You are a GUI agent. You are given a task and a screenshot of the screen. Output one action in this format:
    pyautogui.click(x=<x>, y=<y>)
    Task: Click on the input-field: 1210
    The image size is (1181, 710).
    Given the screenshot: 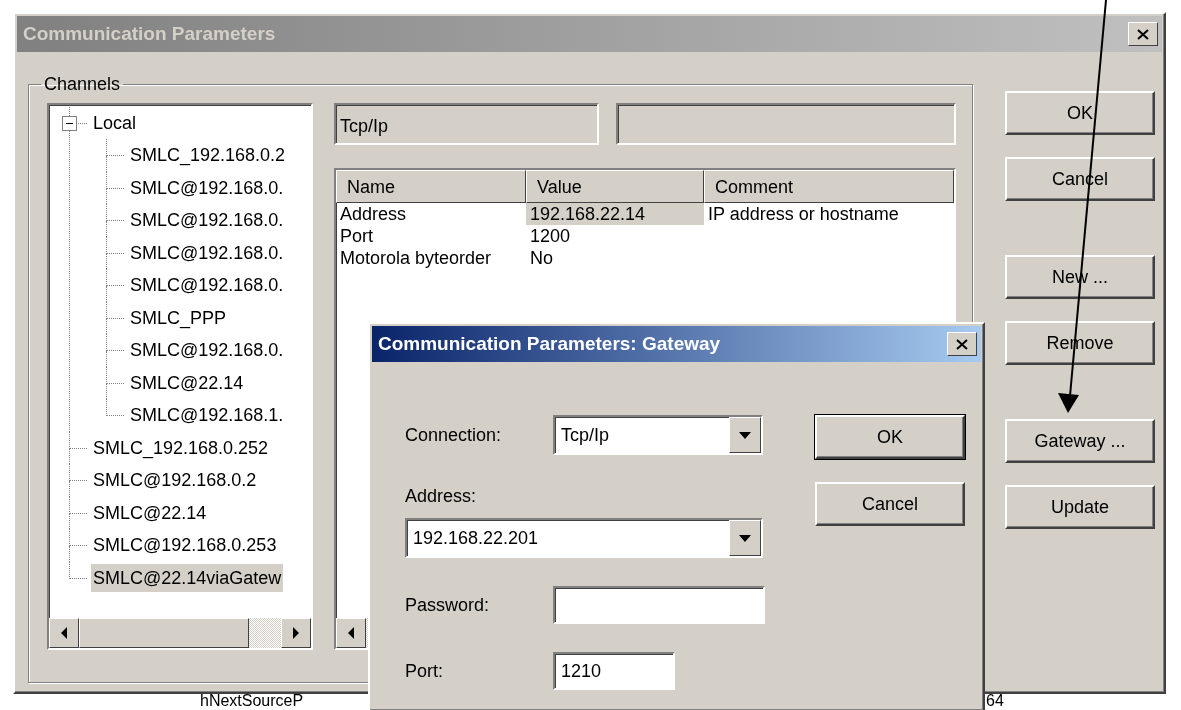 What is the action you would take?
    pyautogui.click(x=614, y=671)
    